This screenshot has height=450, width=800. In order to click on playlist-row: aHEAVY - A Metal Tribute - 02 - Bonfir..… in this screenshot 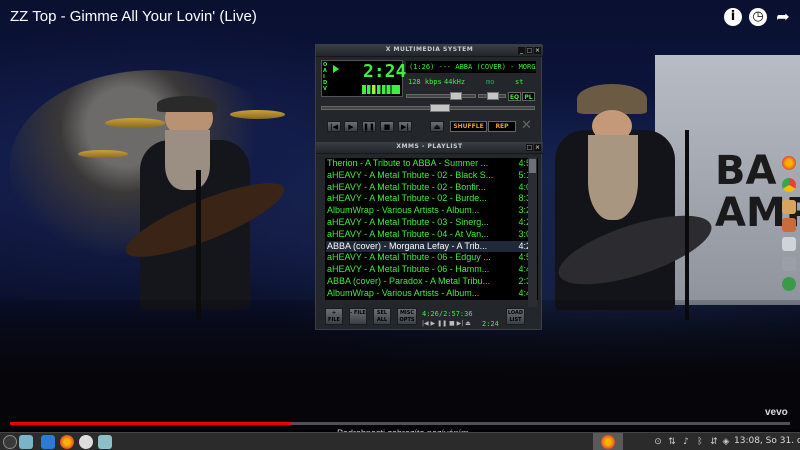, I will do `click(431, 187)`.